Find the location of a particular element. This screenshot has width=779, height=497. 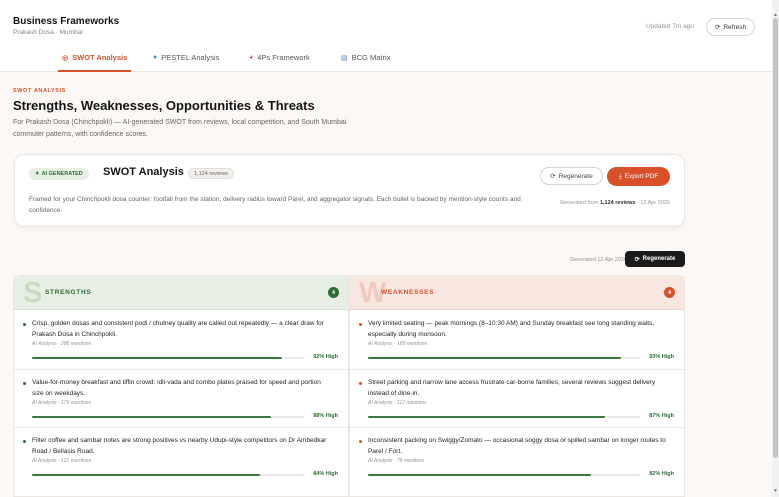

ai-generated-badge: ✦ AI GENERATED is located at coordinates (59, 174).